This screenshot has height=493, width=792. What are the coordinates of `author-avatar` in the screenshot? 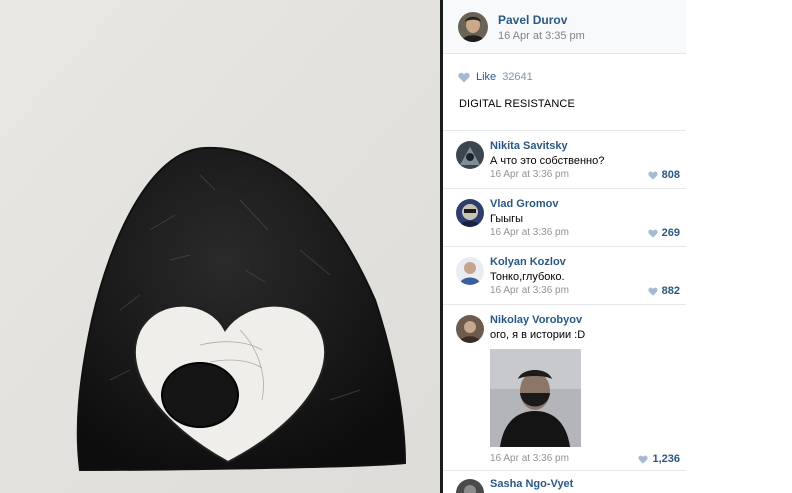 It's located at (473, 27).